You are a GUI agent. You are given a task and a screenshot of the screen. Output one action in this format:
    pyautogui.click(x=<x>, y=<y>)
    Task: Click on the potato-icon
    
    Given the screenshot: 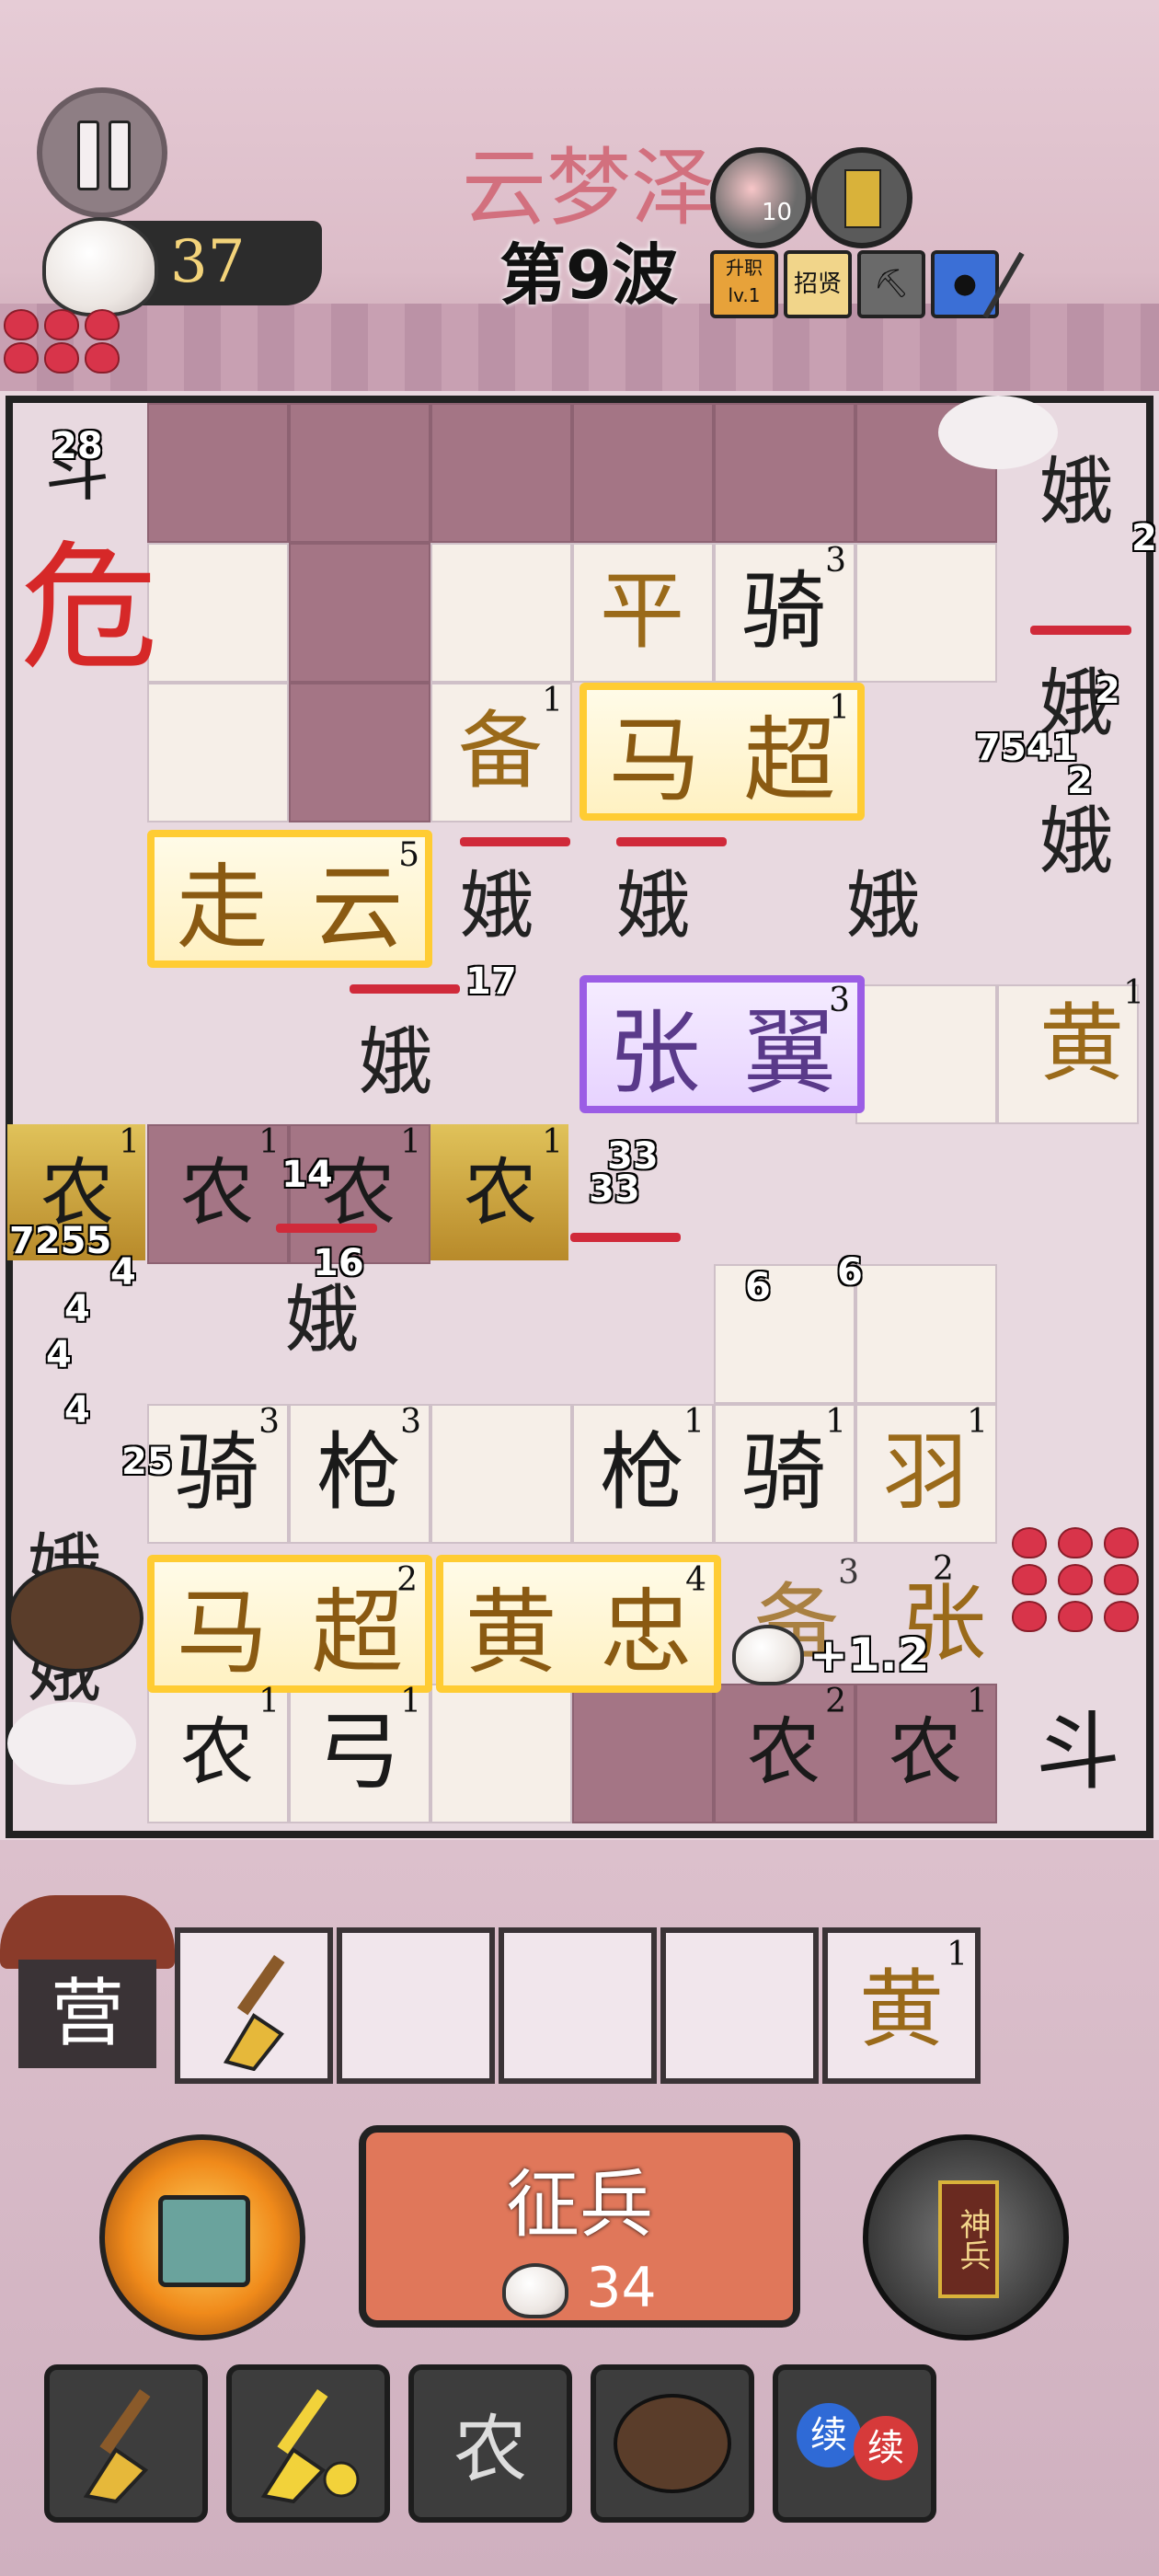 What is the action you would take?
    pyautogui.click(x=75, y=1618)
    